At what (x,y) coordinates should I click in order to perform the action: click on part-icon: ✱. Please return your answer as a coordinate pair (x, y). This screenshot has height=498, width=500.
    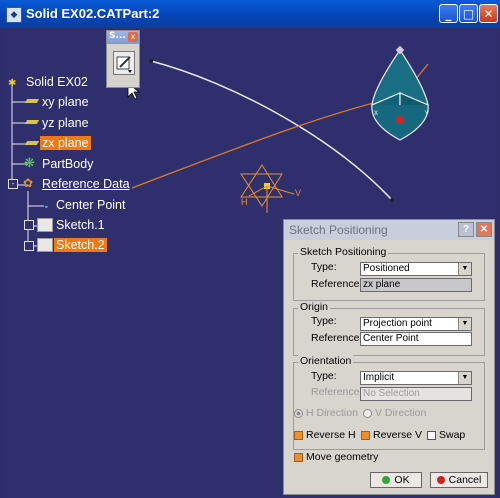
    Looking at the image, I should click on (12, 83).